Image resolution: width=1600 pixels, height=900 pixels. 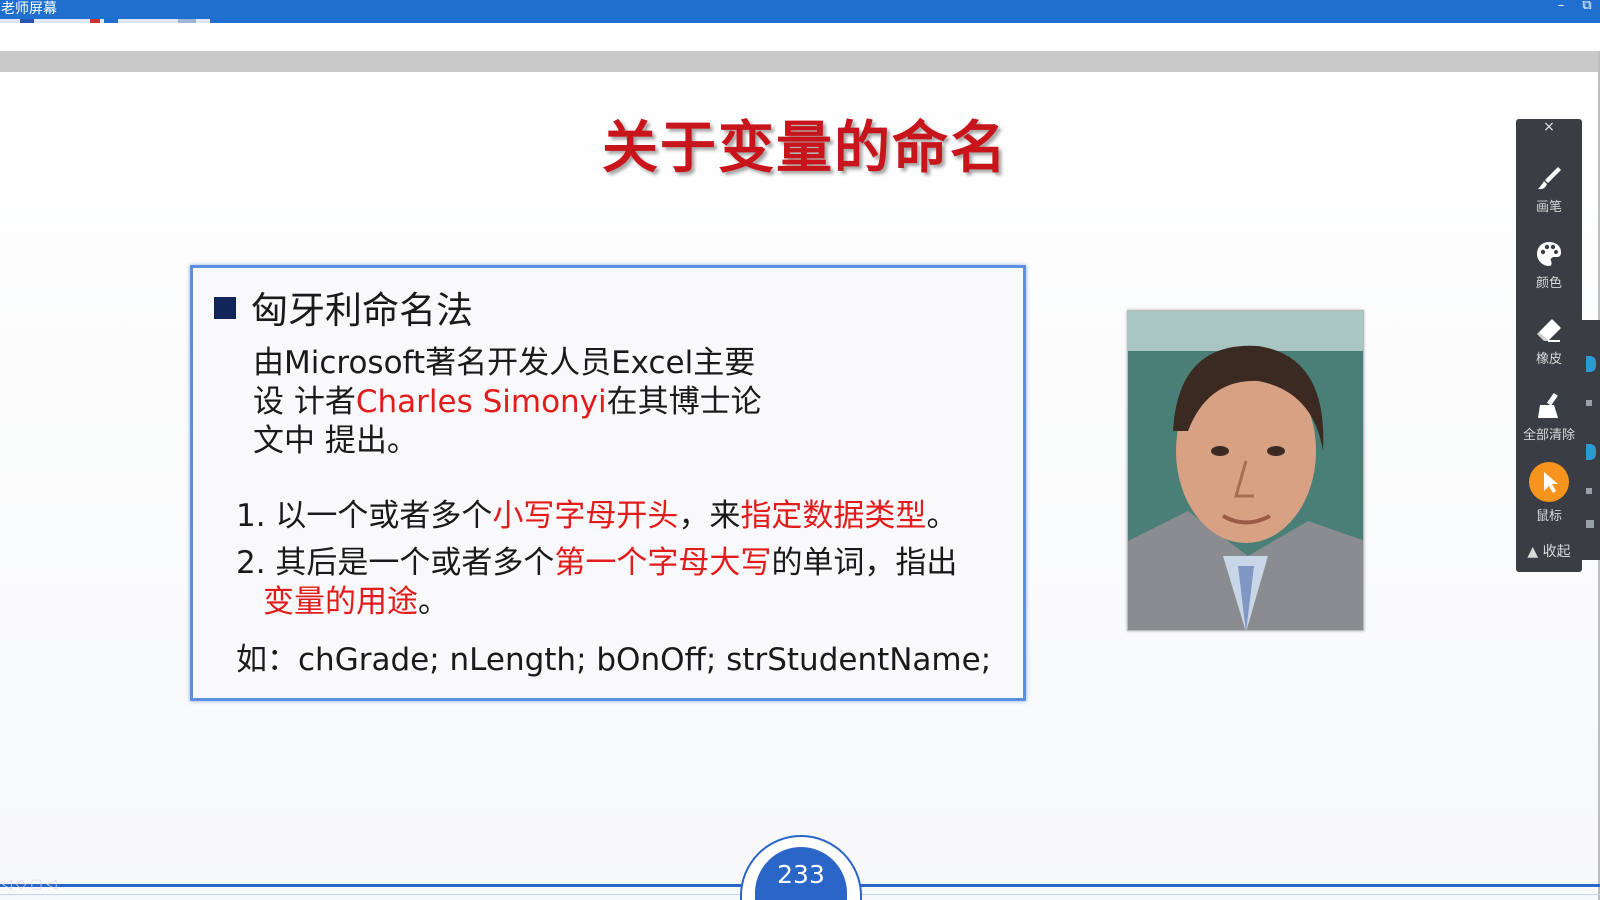 What do you see at coordinates (833, 516) in the screenshot?
I see `rule-1-highlight-2: 指定数据类型` at bounding box center [833, 516].